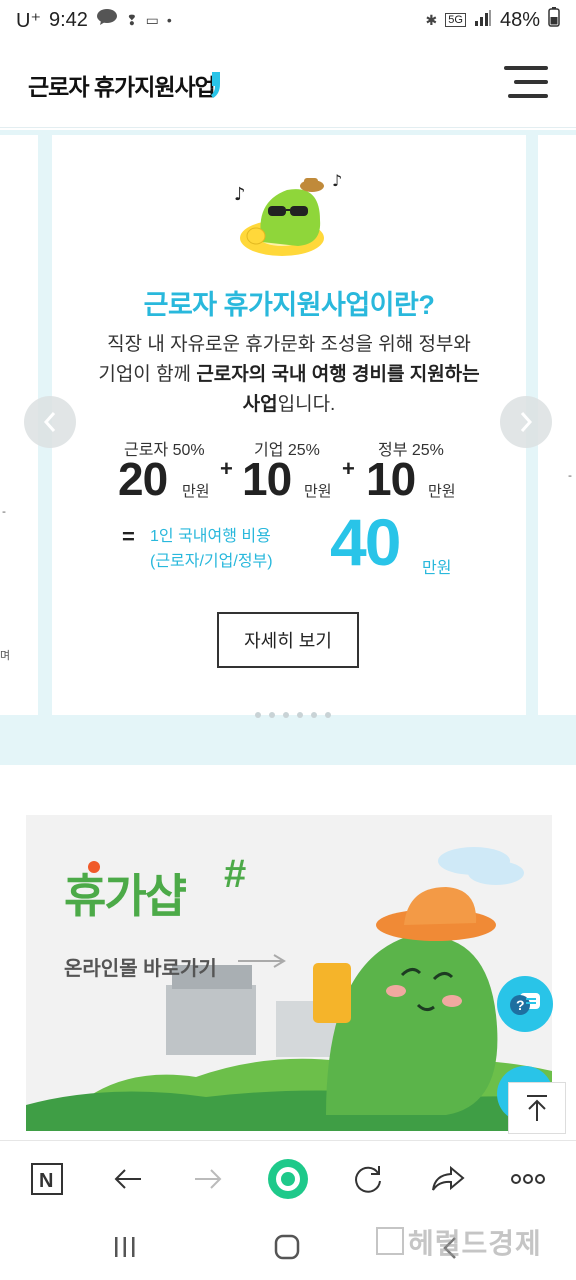  Describe the element at coordinates (391, 479) in the screenshot. I see `government-amount: 10` at that location.